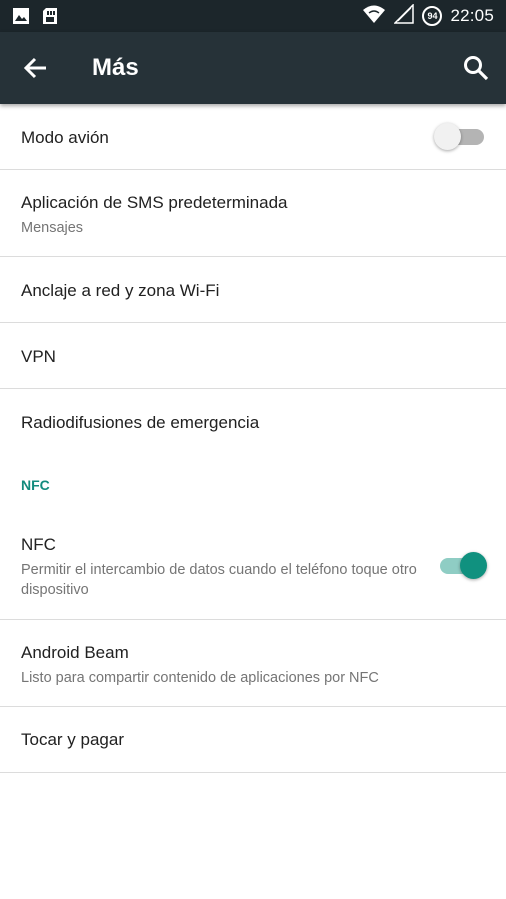  Describe the element at coordinates (65, 137) in the screenshot. I see `item-label: Modo avión` at that location.